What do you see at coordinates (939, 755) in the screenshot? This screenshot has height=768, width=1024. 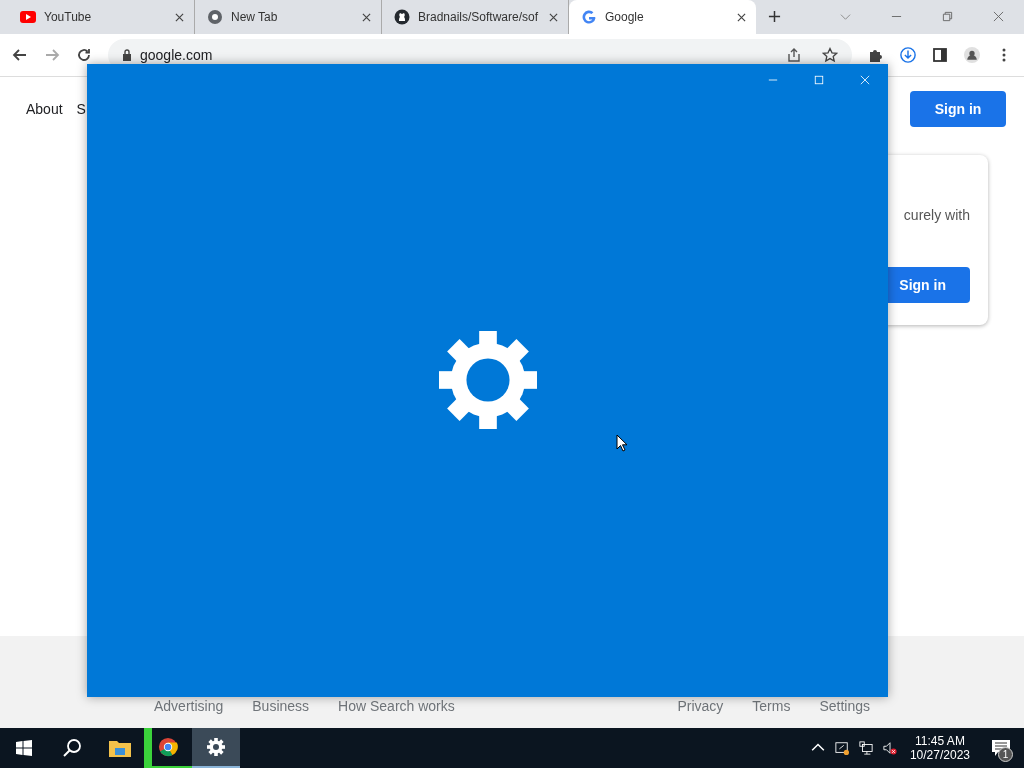 I see `clock-date: 10/27/2023` at bounding box center [939, 755].